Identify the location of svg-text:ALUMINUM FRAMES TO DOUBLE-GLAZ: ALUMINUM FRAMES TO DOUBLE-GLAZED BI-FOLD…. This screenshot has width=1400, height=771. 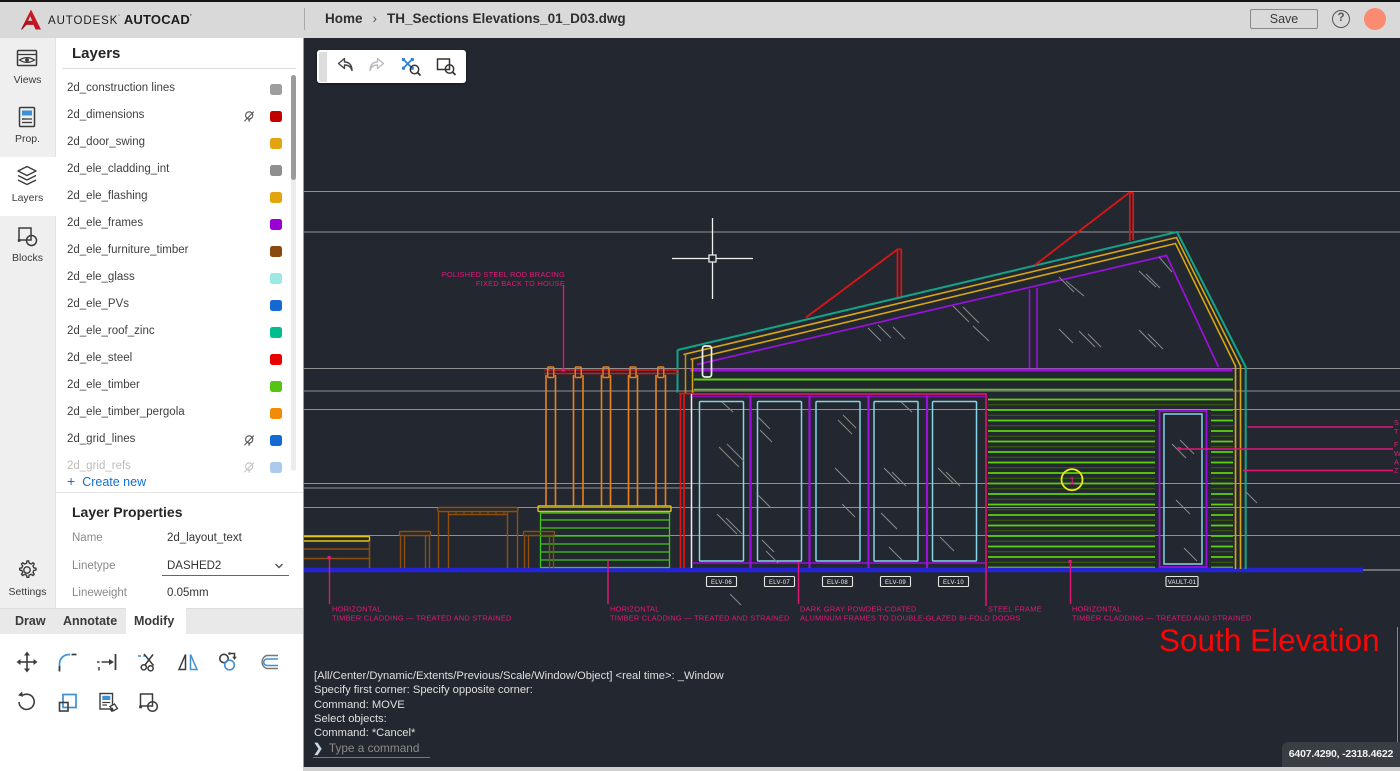
(910, 618).